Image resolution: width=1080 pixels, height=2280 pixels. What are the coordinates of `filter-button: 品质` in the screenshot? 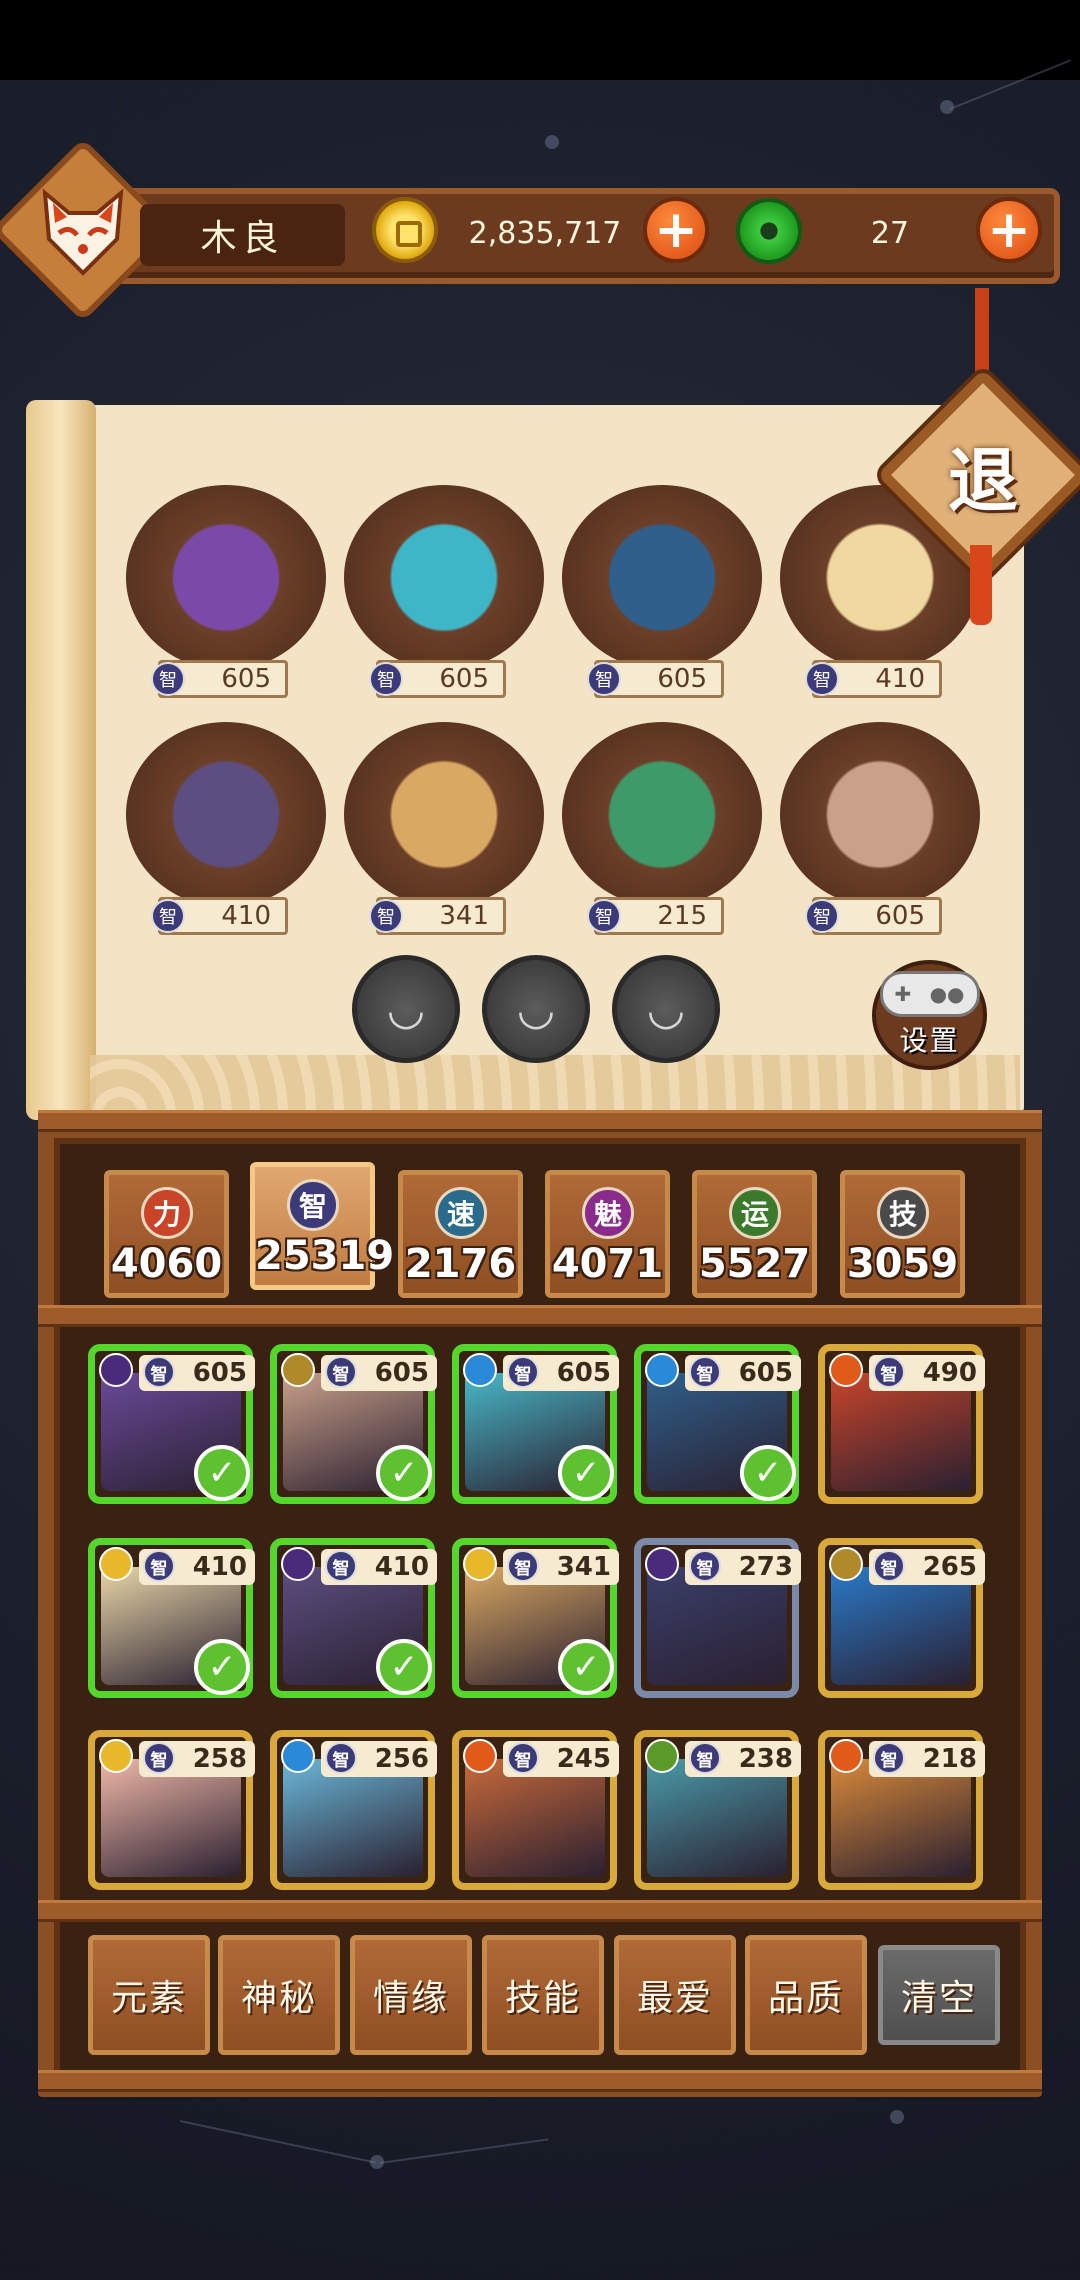 It's located at (806, 1995).